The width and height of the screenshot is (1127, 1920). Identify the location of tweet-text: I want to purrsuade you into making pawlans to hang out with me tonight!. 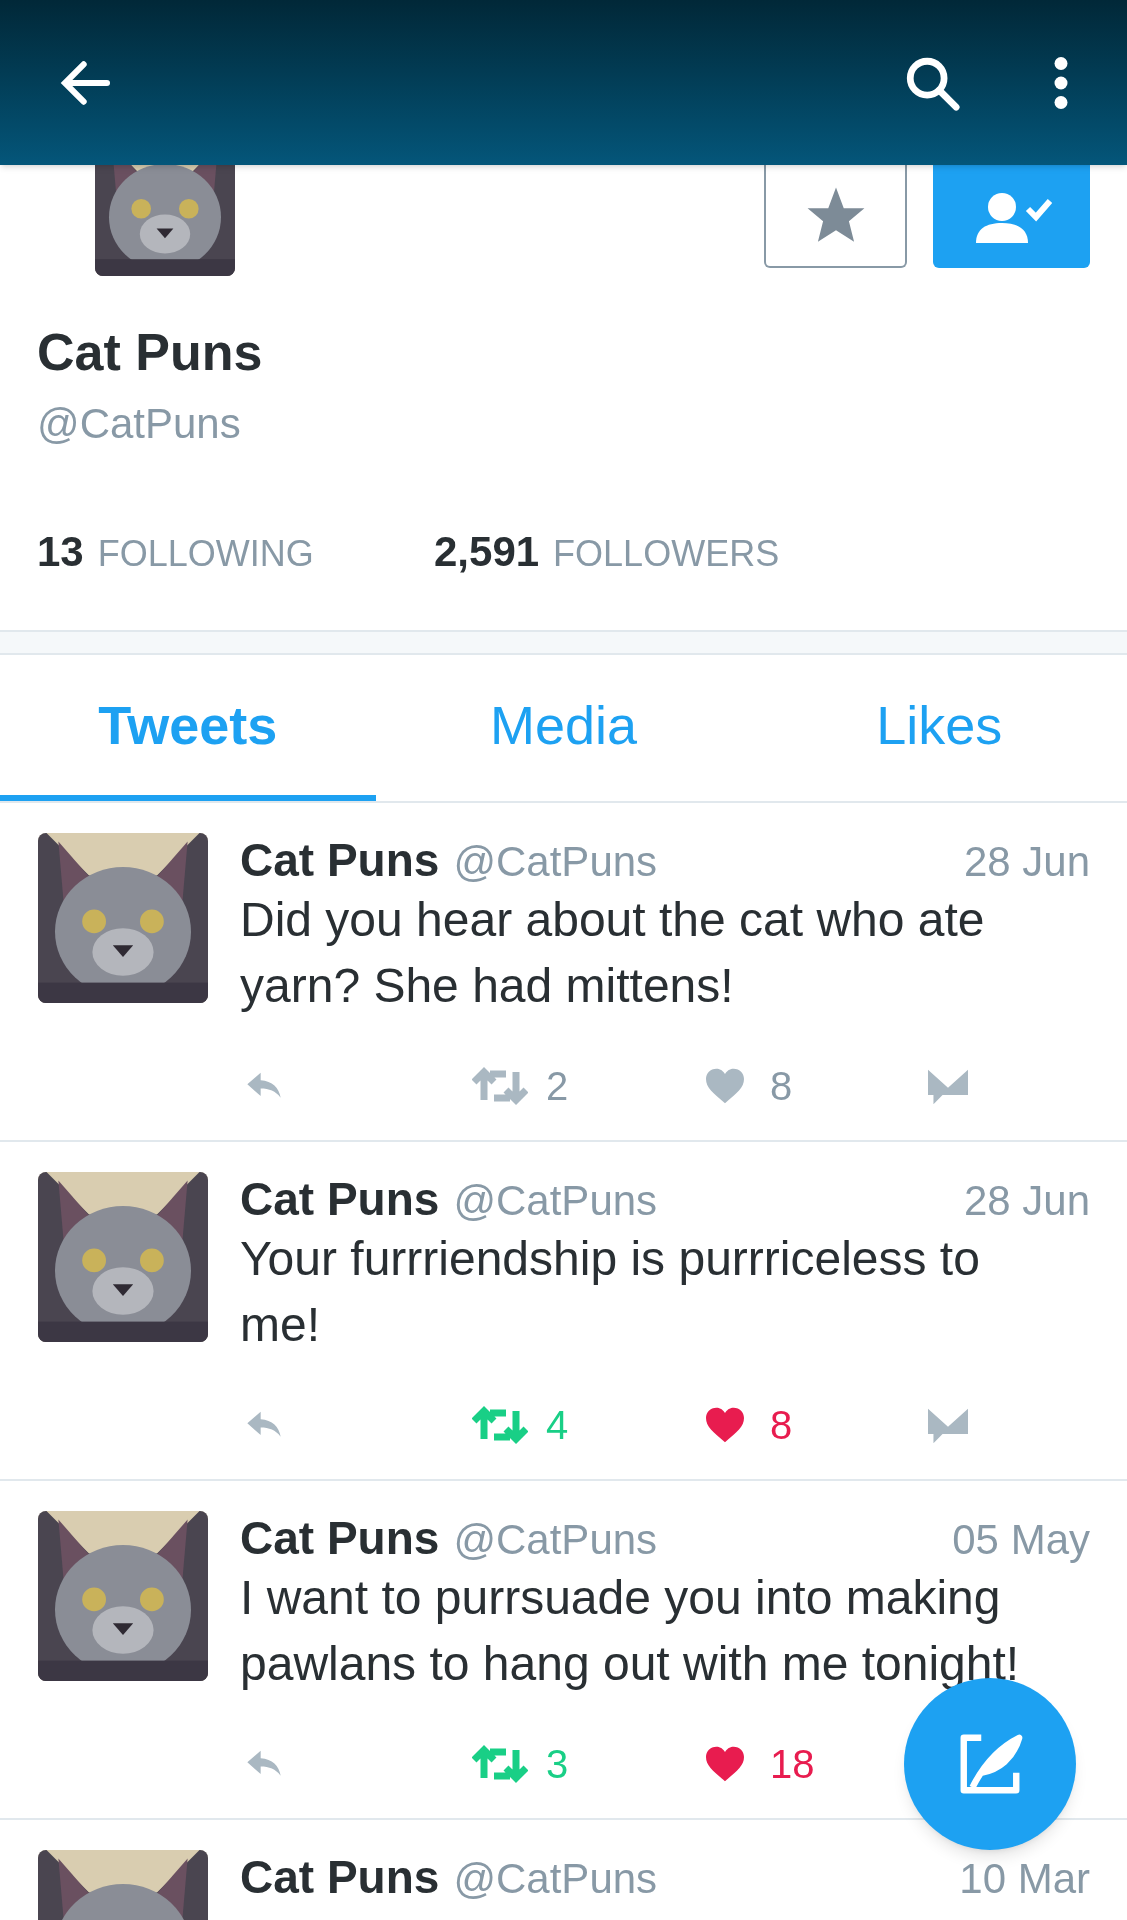
(630, 1631).